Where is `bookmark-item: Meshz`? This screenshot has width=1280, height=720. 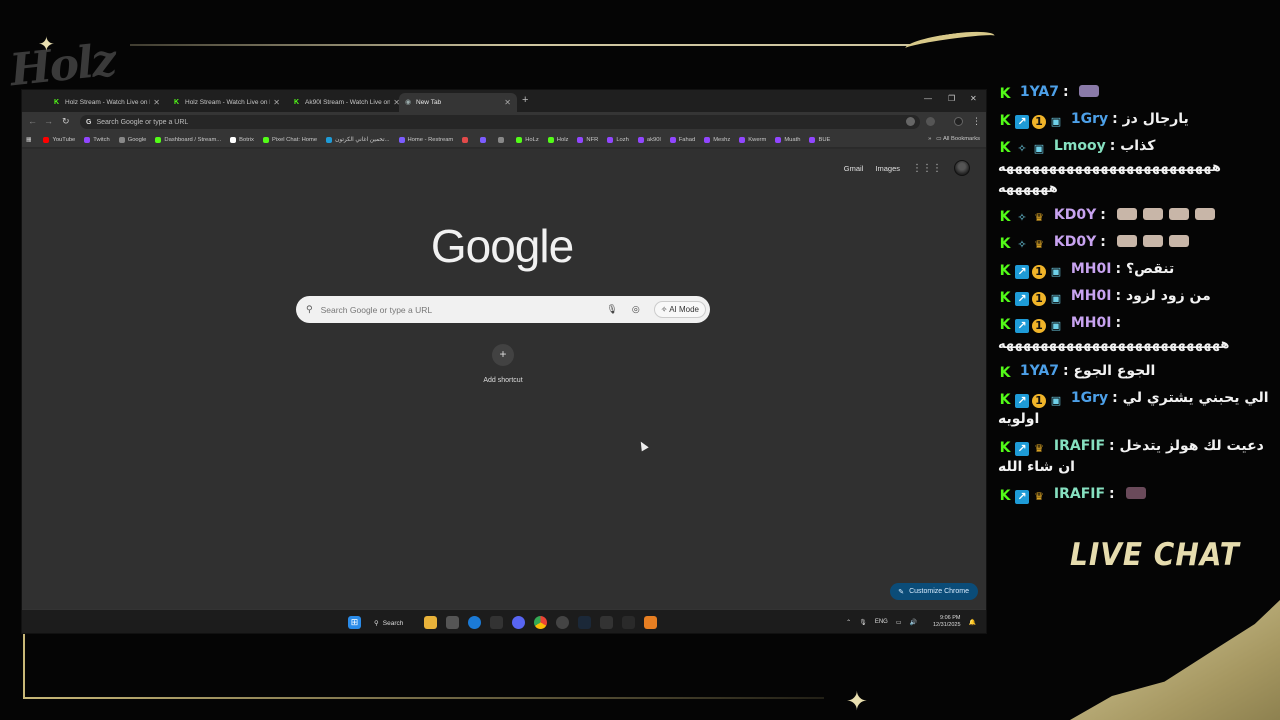 bookmark-item: Meshz is located at coordinates (717, 139).